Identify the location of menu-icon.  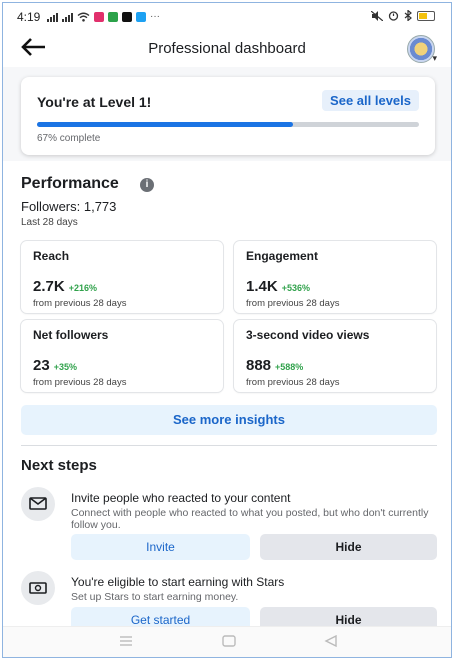
(126, 641).